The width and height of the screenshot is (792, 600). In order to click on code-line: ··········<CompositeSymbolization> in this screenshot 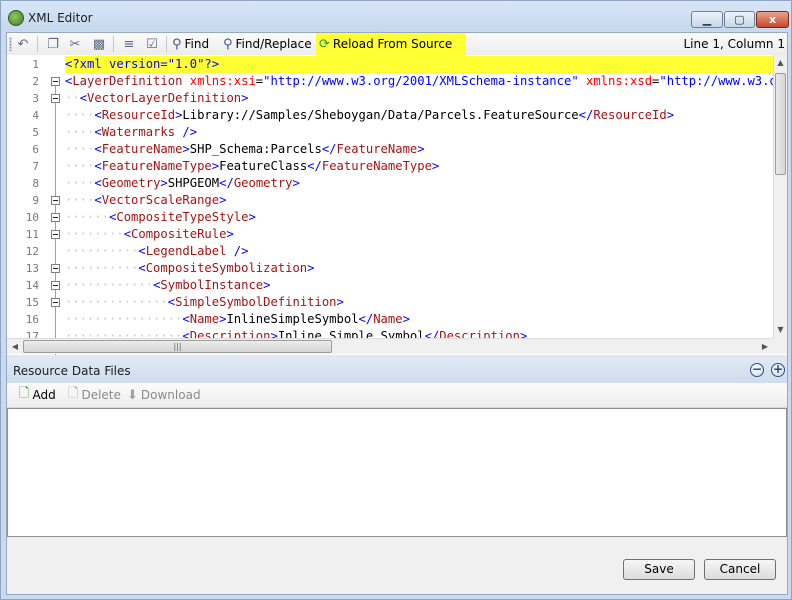, I will do `click(190, 268)`.